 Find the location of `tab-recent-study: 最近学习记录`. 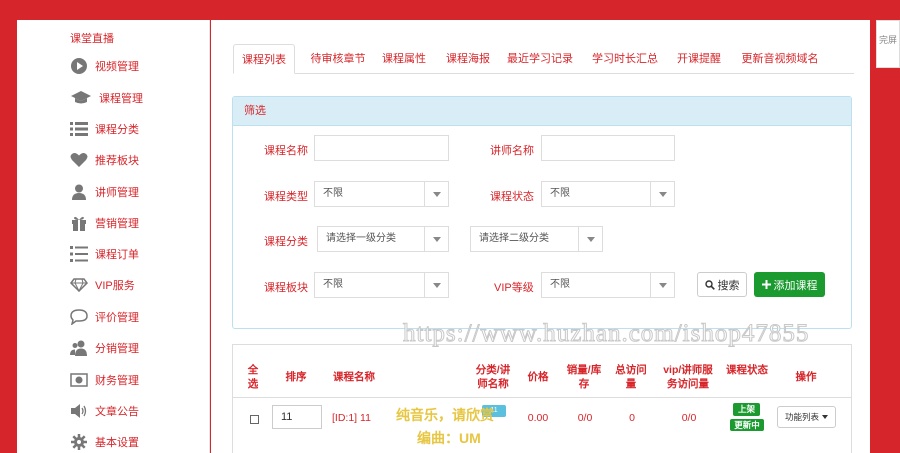

tab-recent-study: 最近学习记录 is located at coordinates (540, 59).